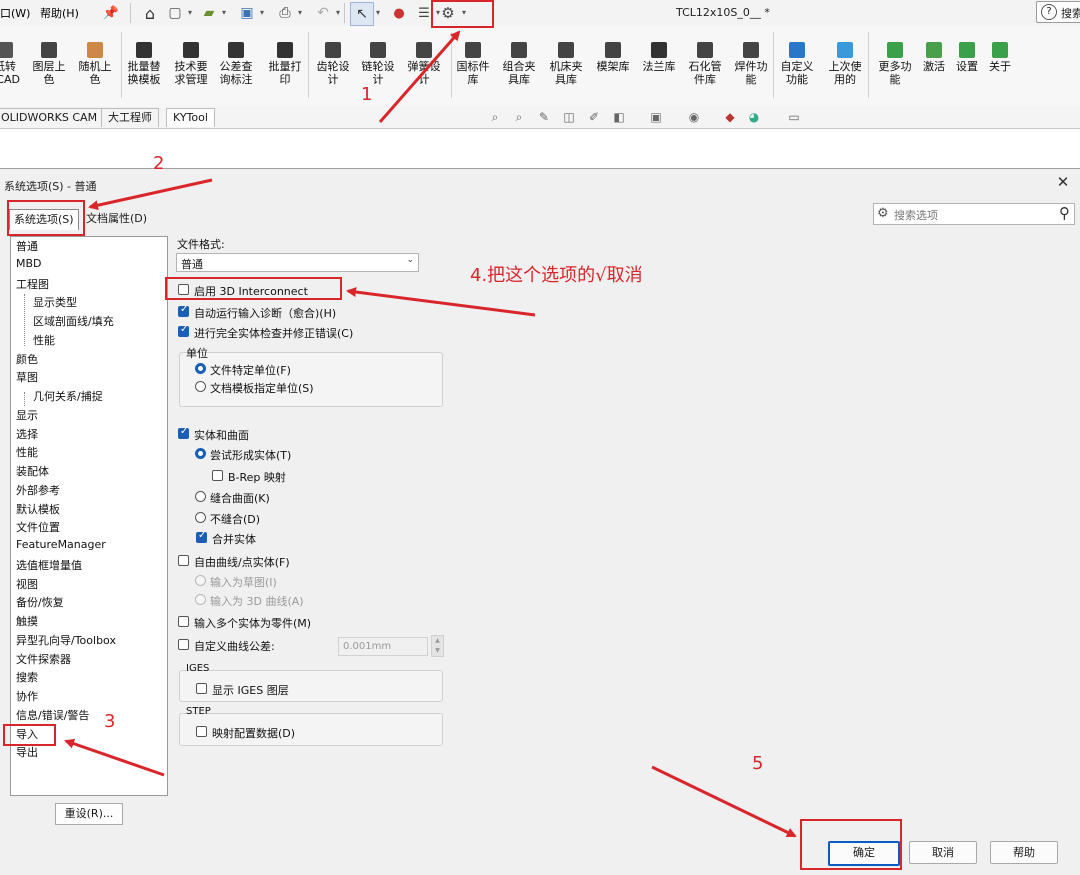  Describe the element at coordinates (594, 117) in the screenshot. I see `dynamic-annotation-icon: ✐` at that location.